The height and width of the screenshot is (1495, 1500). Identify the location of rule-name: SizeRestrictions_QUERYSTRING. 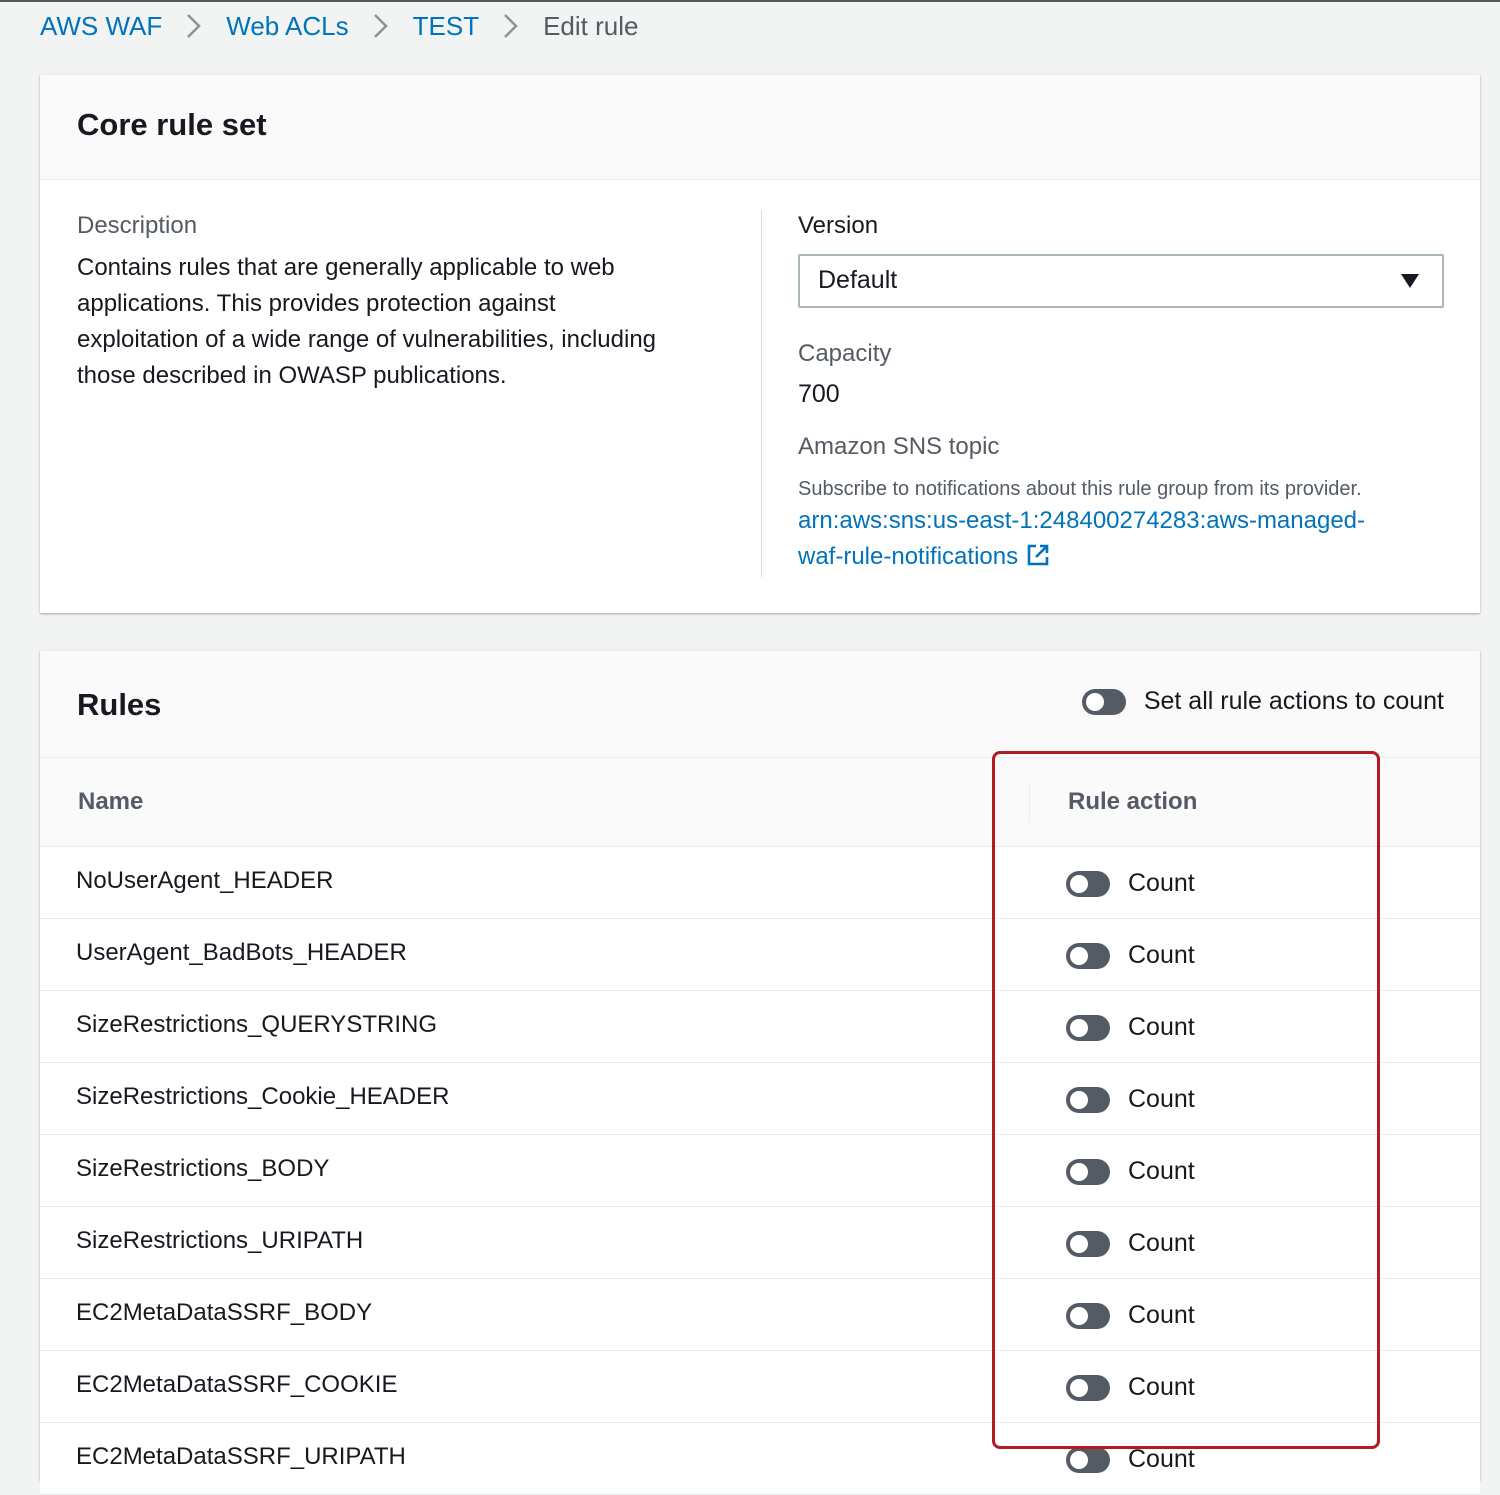
(256, 1024).